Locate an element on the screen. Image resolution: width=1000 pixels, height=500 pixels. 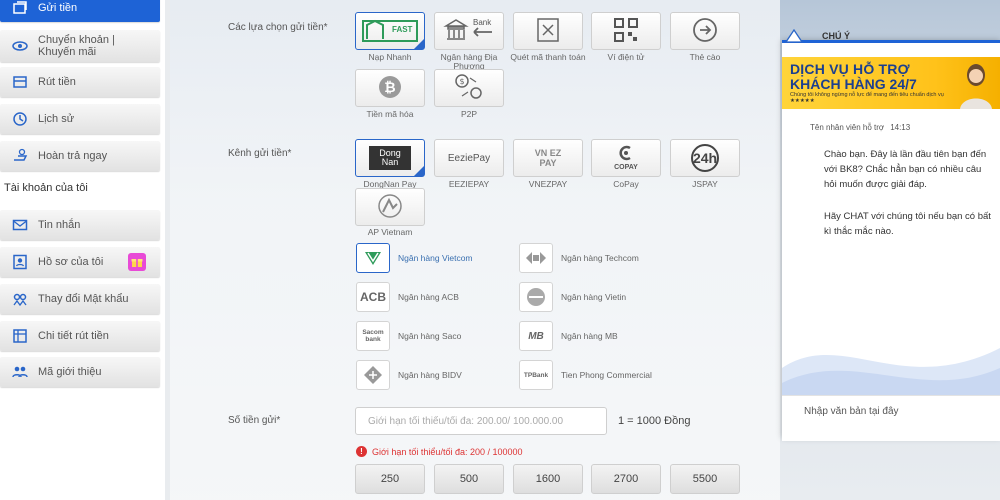
amount-button-250: 250 is located at coordinates (390, 479).